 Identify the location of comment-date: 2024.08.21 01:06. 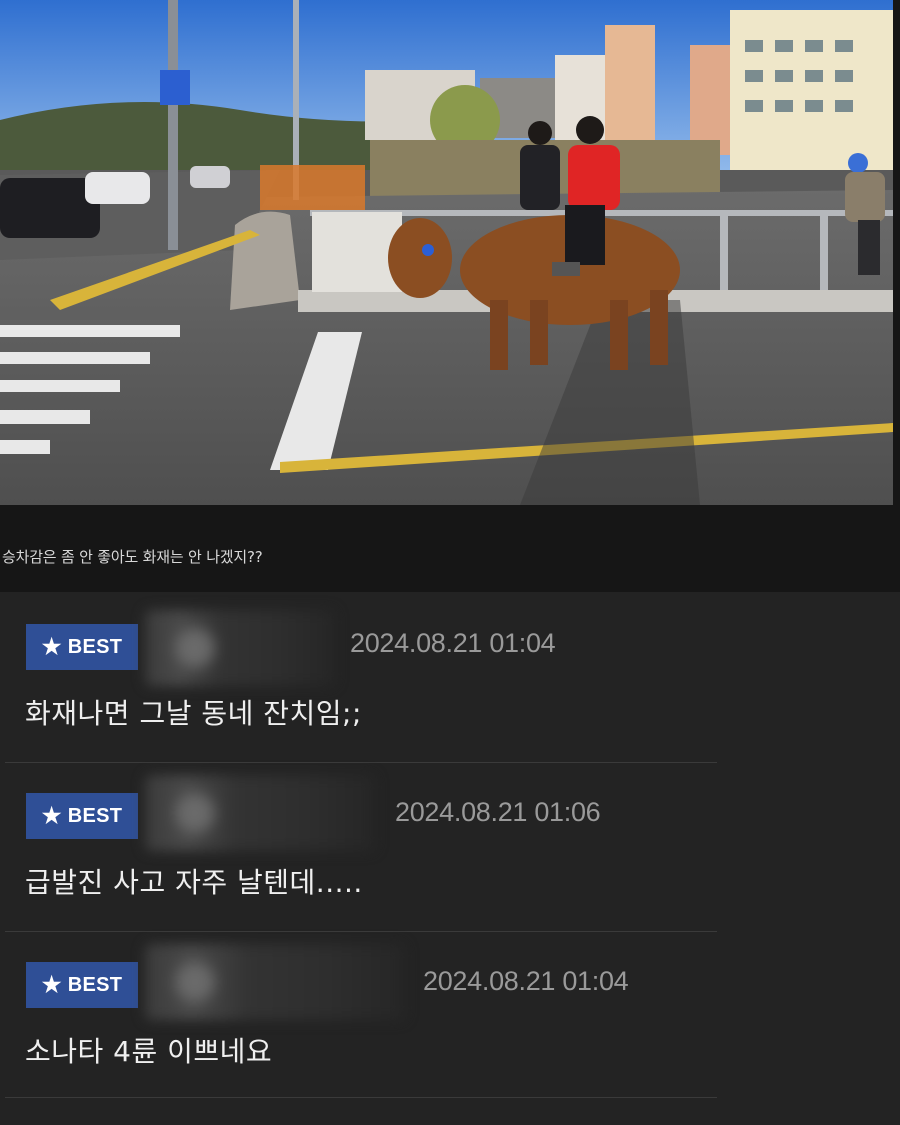
(498, 812).